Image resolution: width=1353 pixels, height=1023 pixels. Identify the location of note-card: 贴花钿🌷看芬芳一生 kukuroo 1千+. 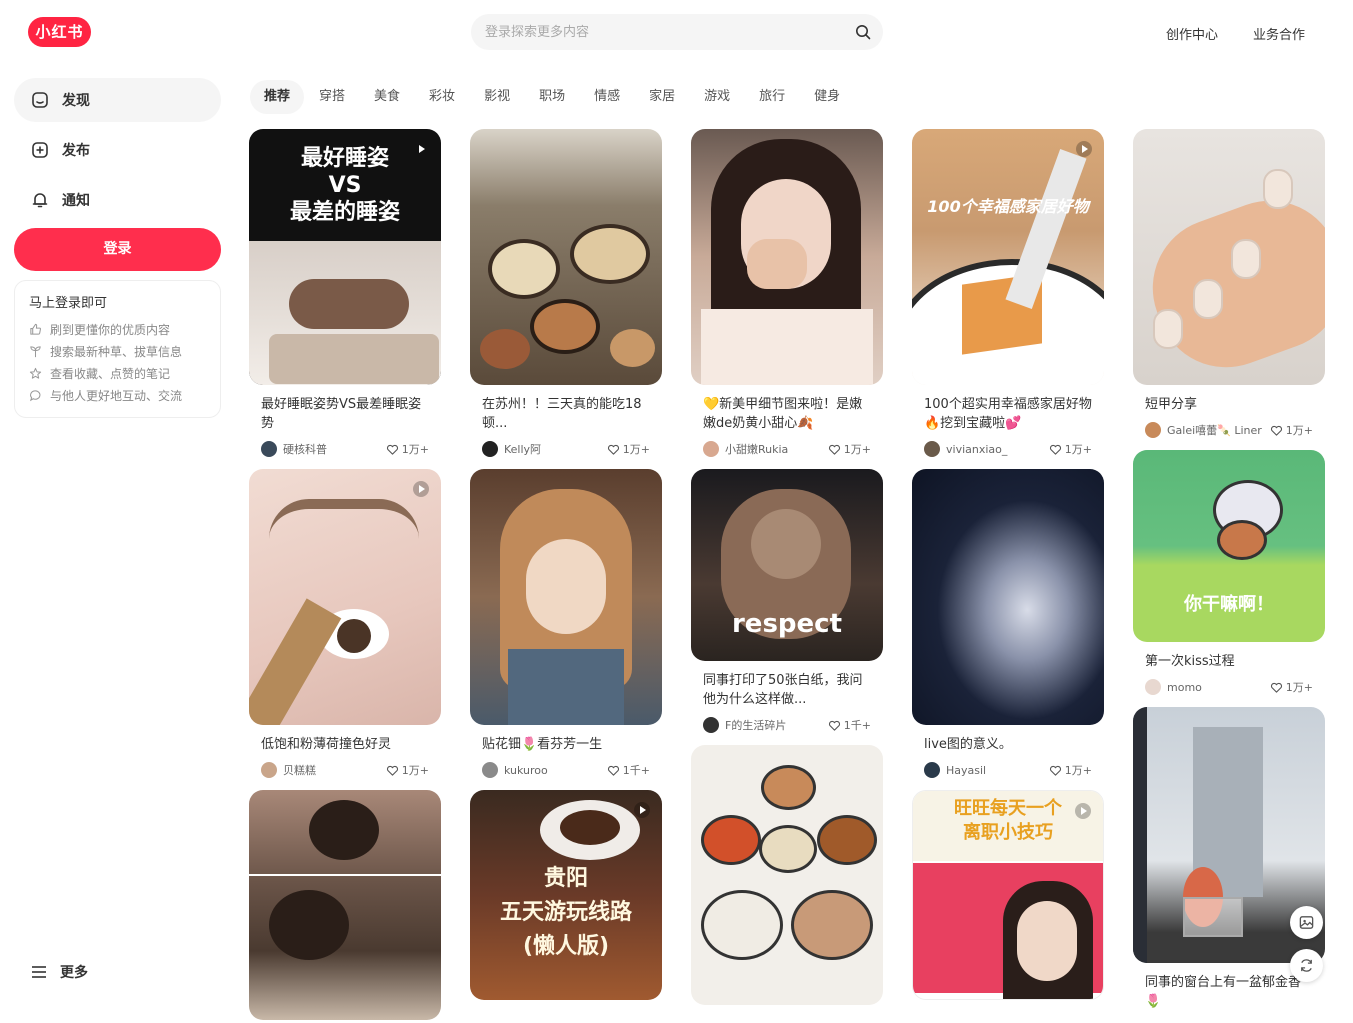
(566, 624).